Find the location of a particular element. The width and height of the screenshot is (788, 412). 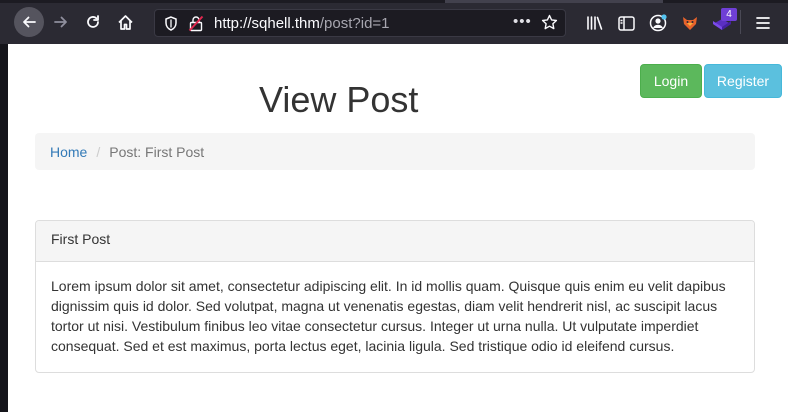

active-tab-indicator is located at coordinates (554, 1).